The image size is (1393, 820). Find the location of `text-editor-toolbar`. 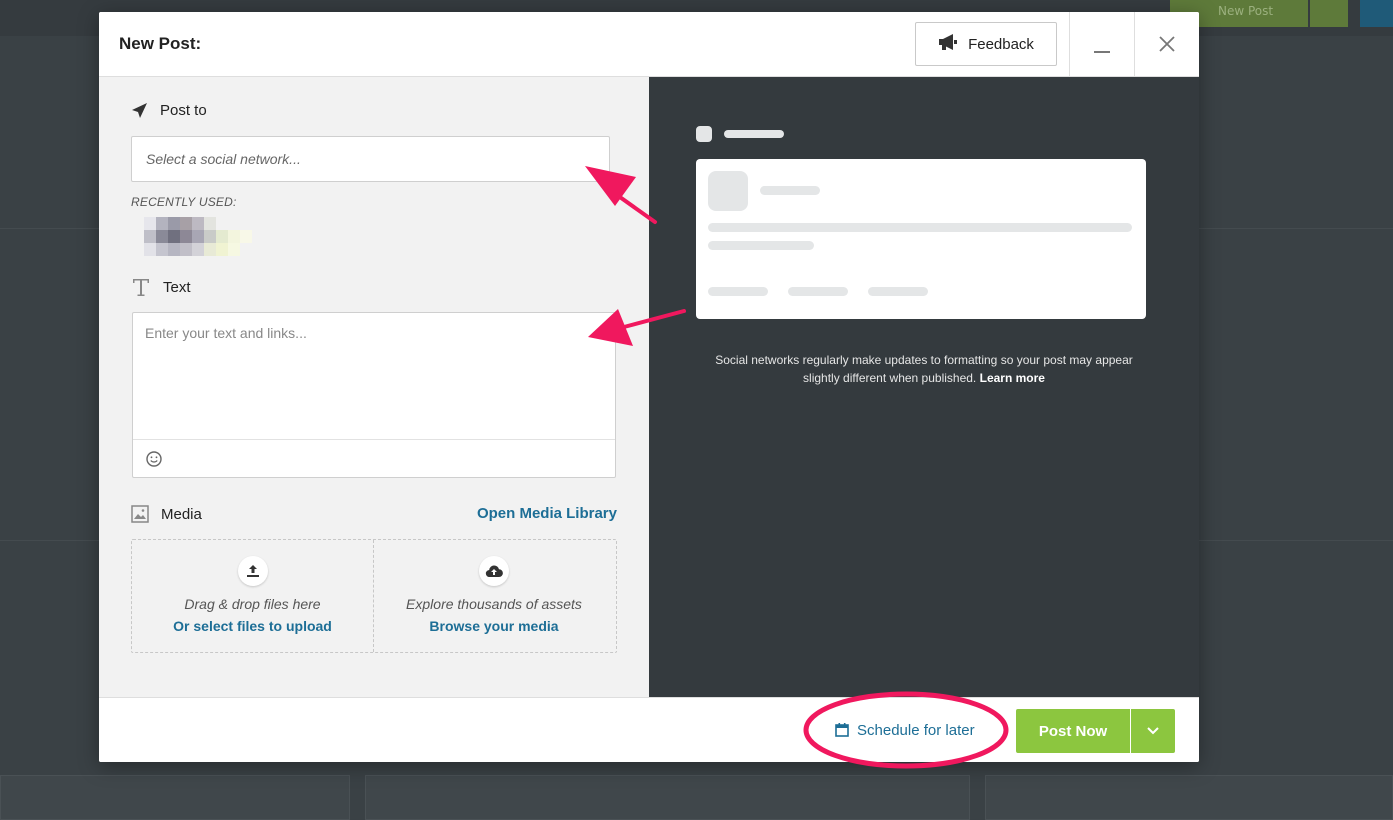

text-editor-toolbar is located at coordinates (374, 458).